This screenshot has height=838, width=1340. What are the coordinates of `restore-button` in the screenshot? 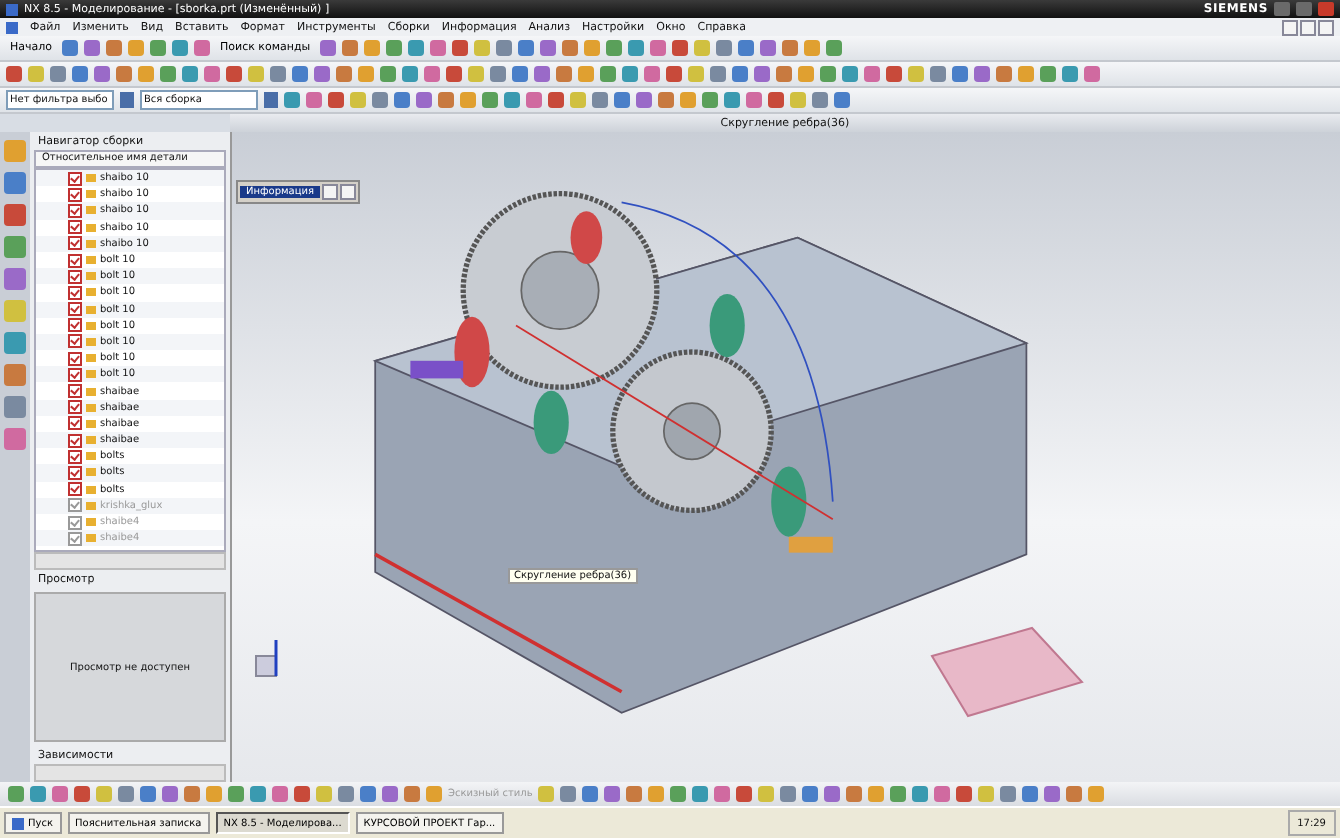 It's located at (1308, 27).